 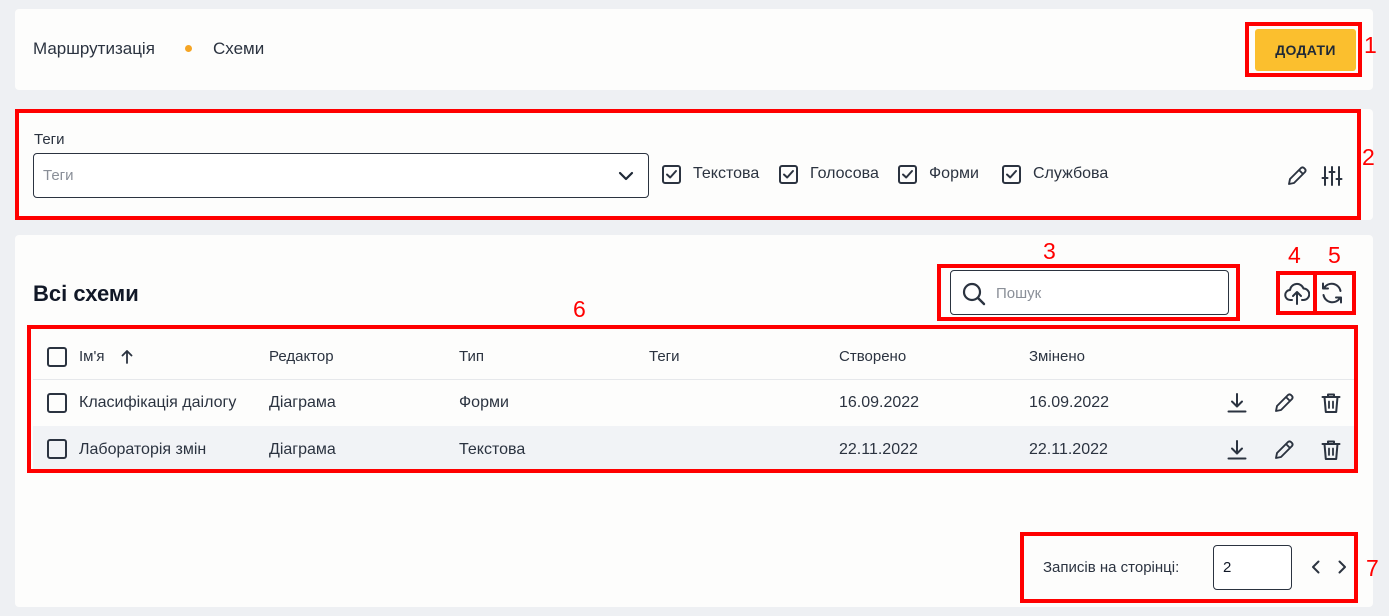 I want to click on chevron-right-icon, so click(x=1342, y=567).